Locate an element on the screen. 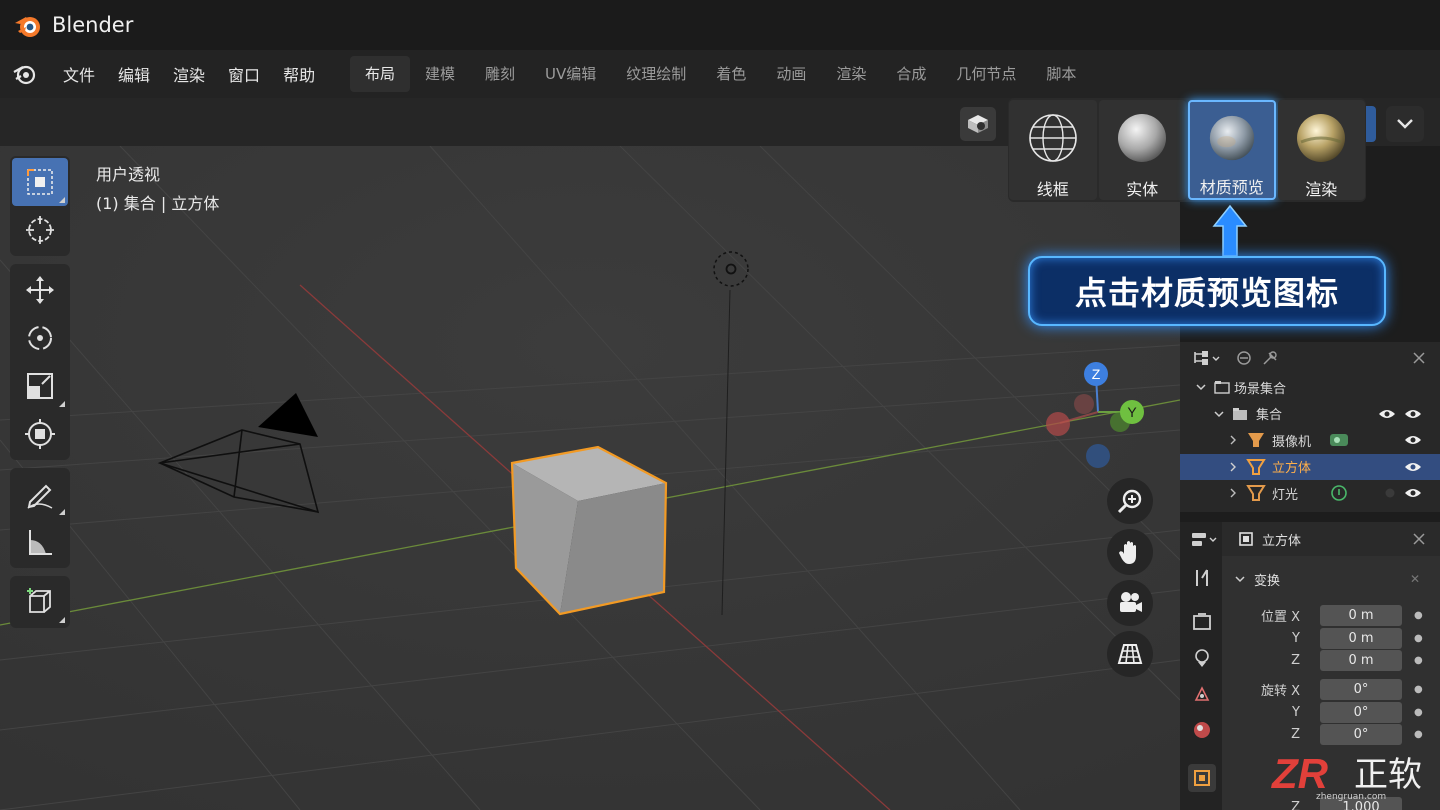 This screenshot has width=1440, height=810. rotation-z-field: 0° is located at coordinates (1361, 734).